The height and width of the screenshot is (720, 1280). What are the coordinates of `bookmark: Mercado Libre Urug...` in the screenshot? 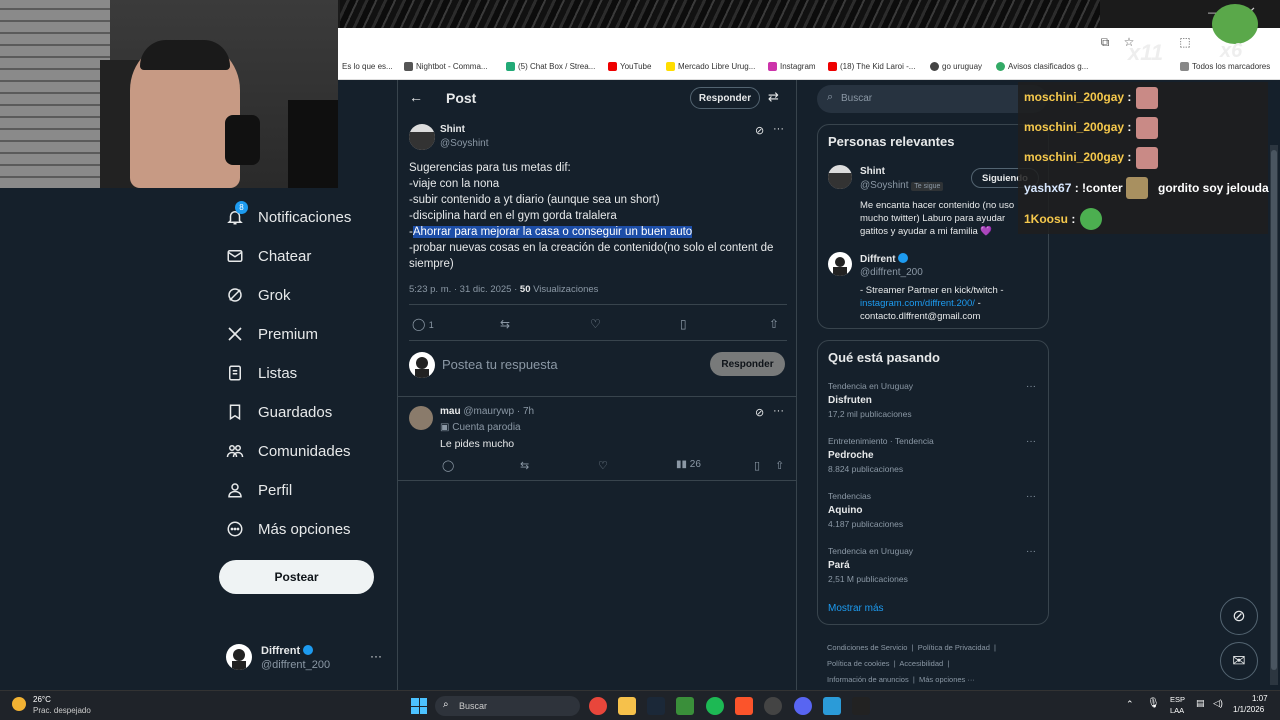 It's located at (710, 66).